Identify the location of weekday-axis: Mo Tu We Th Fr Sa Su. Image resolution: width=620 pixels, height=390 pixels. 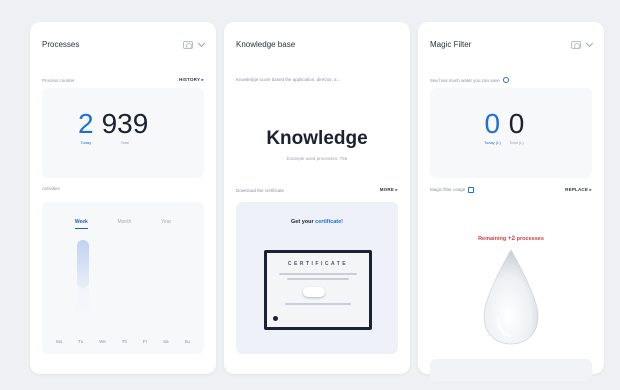
(123, 341).